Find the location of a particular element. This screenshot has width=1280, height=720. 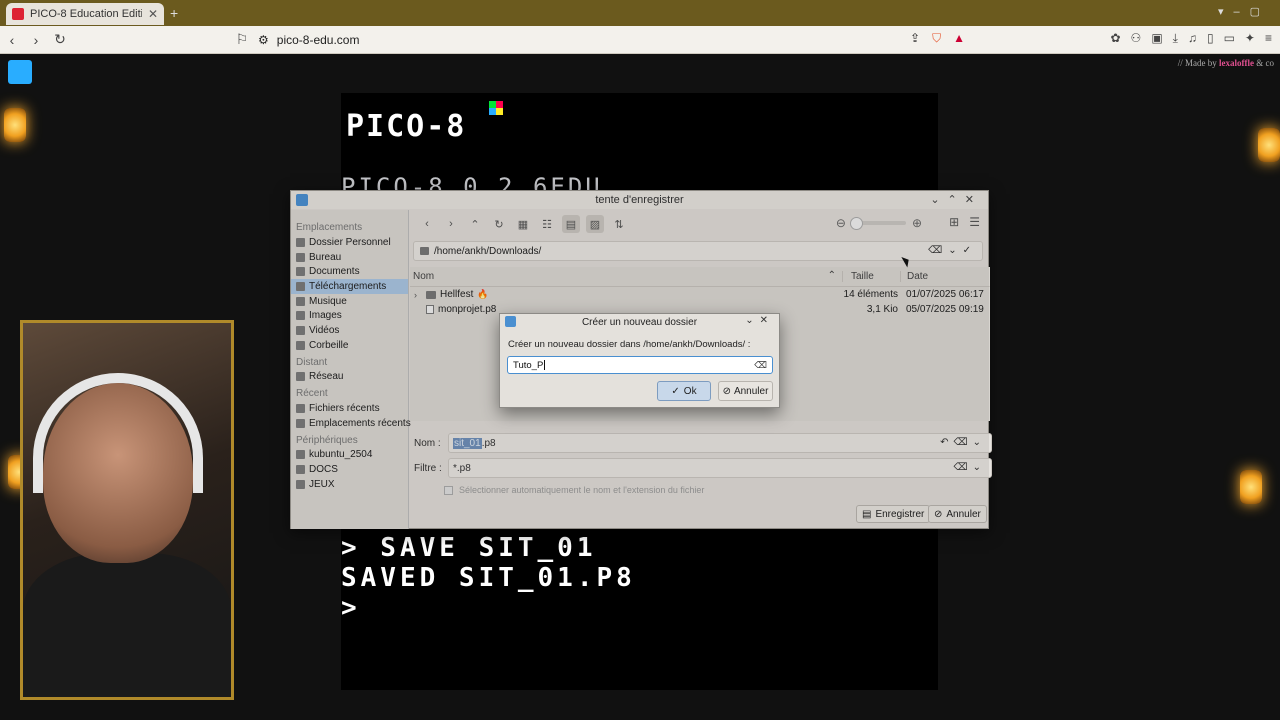

webcam-overlay is located at coordinates (127, 510).